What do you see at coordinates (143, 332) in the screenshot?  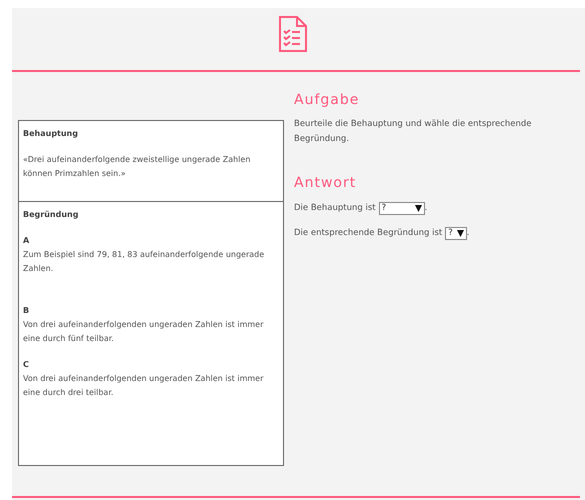 I see `option-text: Von drei aufeinanderfolgenden ungeraden Zahlen ist immer eine durch fünf teilbar.` at bounding box center [143, 332].